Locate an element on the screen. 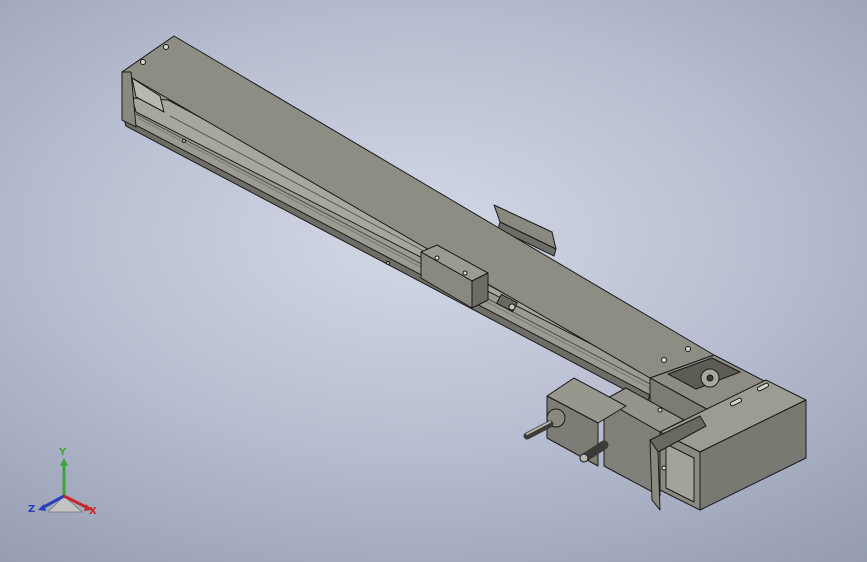  orientation-triad: Y Z X is located at coordinates (66, 485).